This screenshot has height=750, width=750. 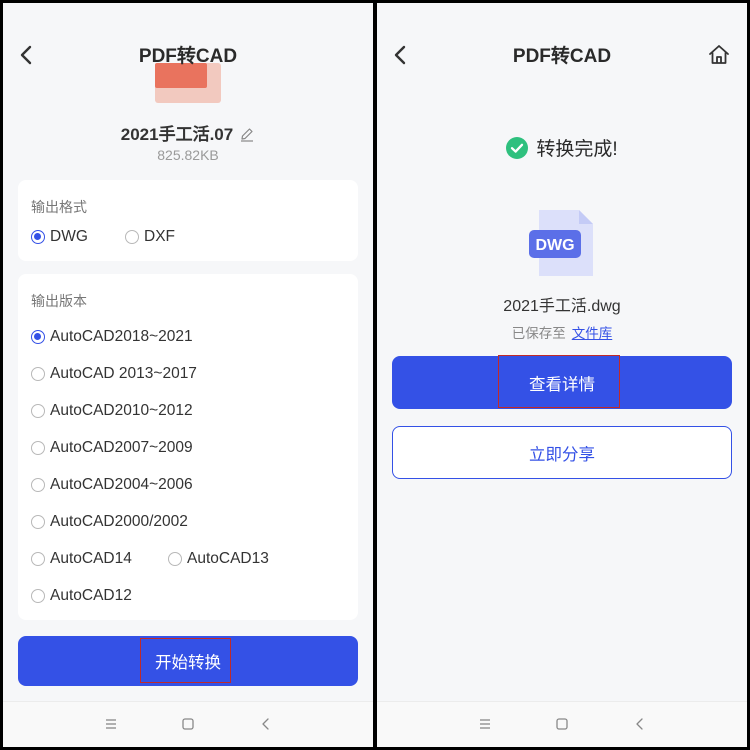 What do you see at coordinates (577, 149) in the screenshot?
I see `success-message: 转换完成!` at bounding box center [577, 149].